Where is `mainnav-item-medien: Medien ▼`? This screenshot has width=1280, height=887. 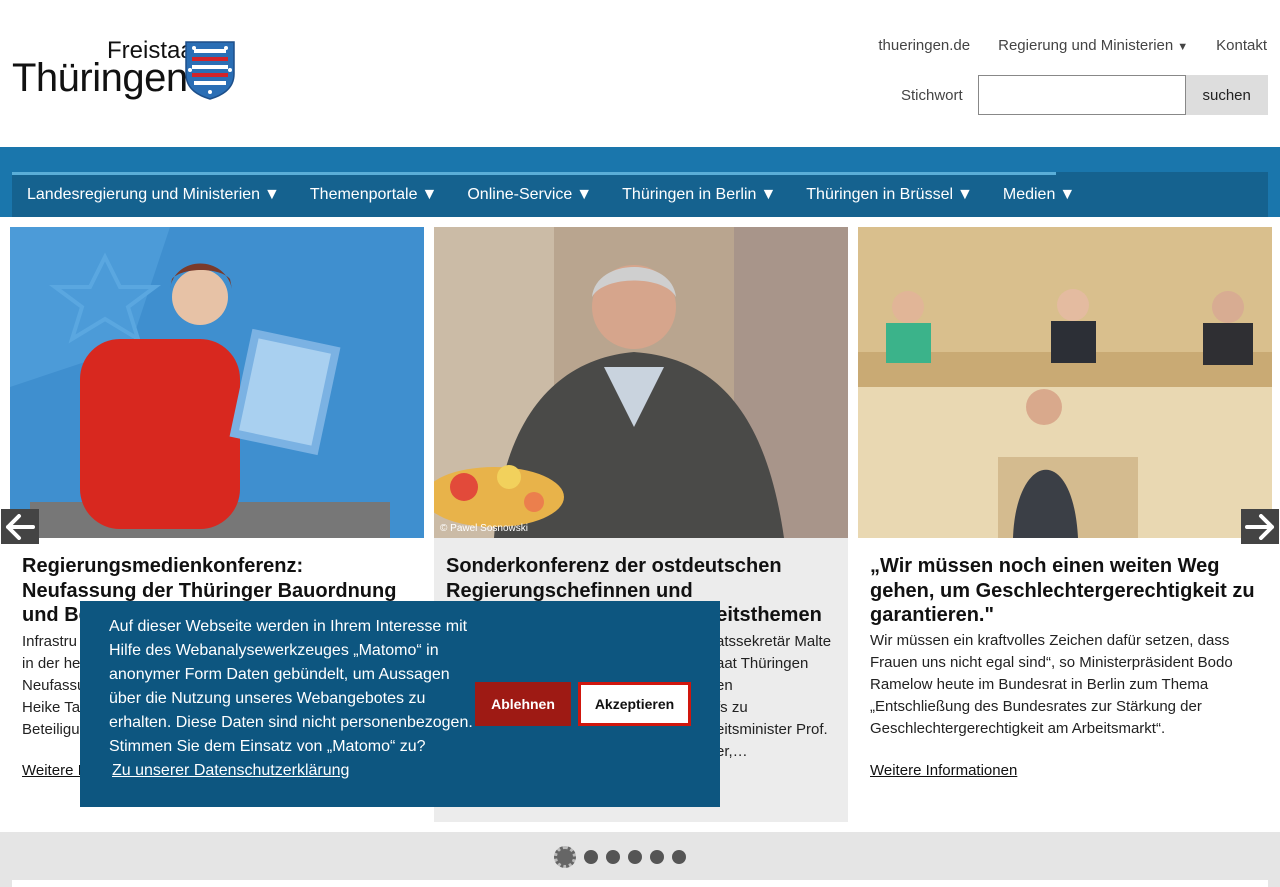 mainnav-item-medien: Medien ▼ is located at coordinates (1039, 195).